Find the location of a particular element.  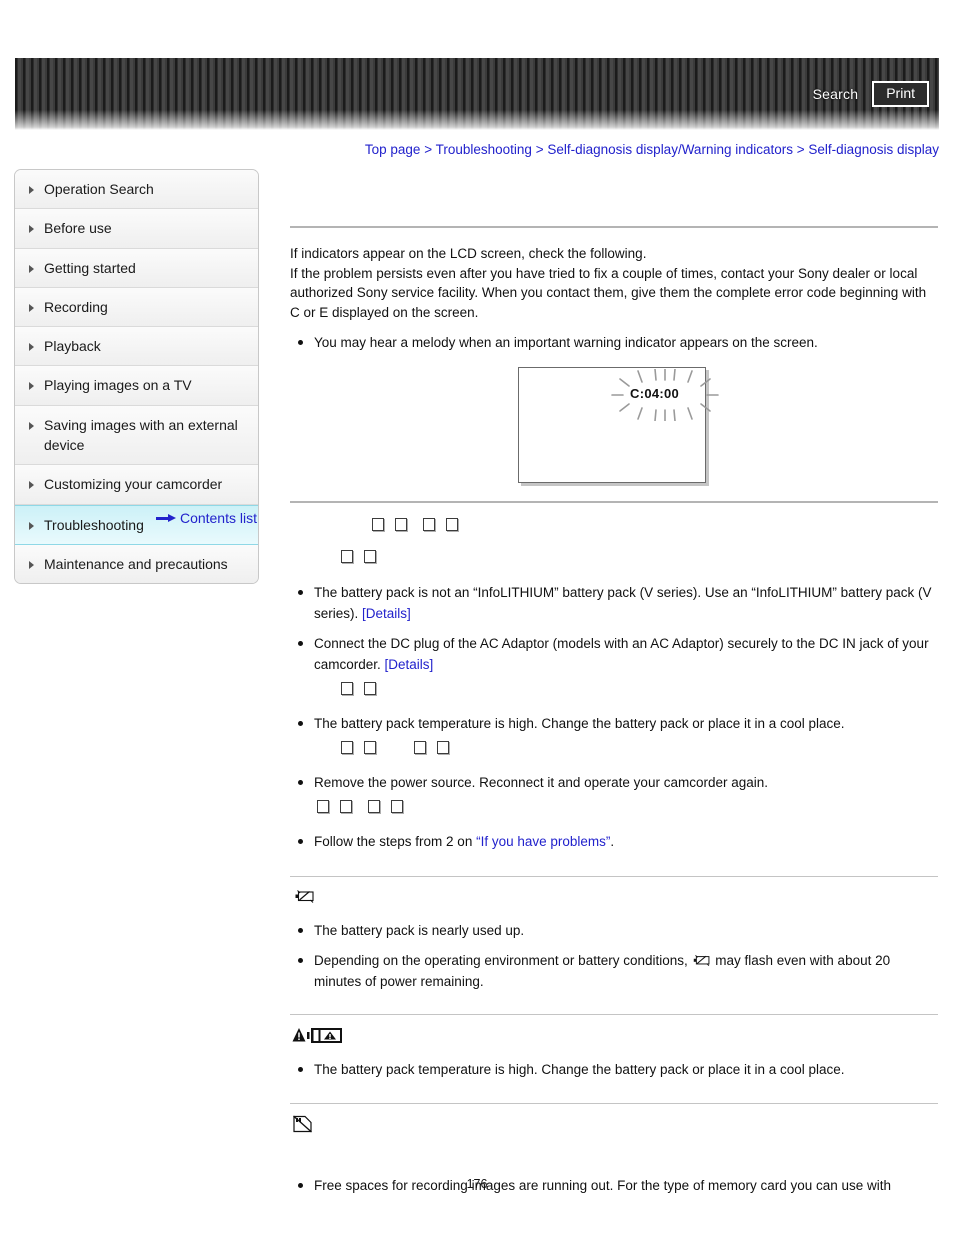

page-number: 176 is located at coordinates (477, 1184).